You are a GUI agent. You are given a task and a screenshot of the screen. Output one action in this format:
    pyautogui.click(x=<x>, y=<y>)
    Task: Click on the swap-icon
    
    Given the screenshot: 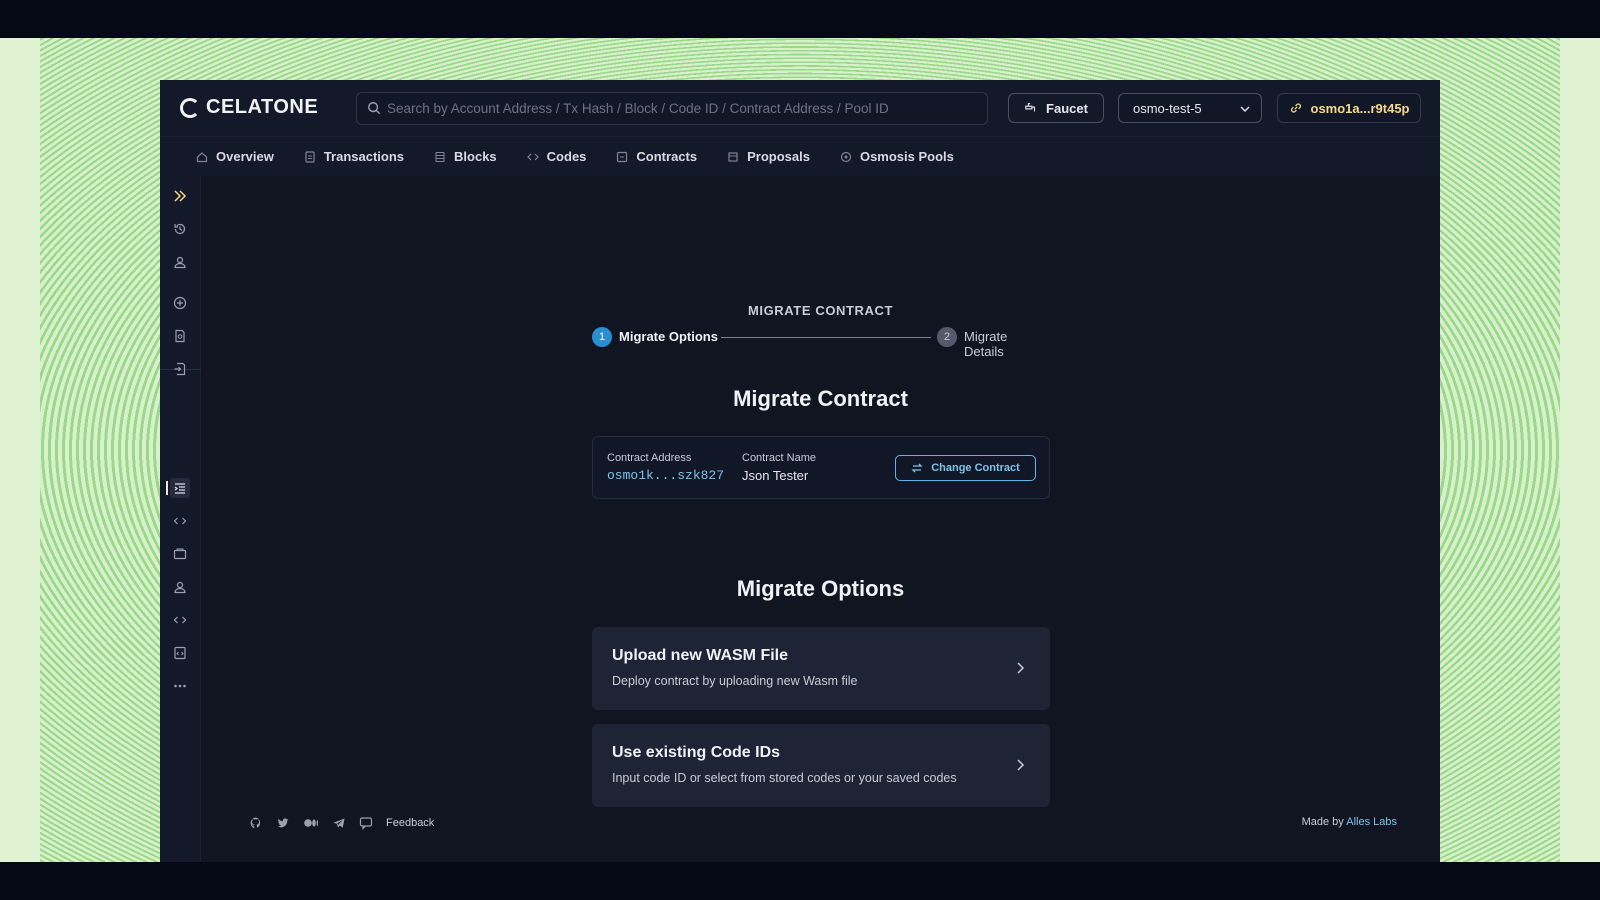 What is the action you would take?
    pyautogui.click(x=917, y=468)
    